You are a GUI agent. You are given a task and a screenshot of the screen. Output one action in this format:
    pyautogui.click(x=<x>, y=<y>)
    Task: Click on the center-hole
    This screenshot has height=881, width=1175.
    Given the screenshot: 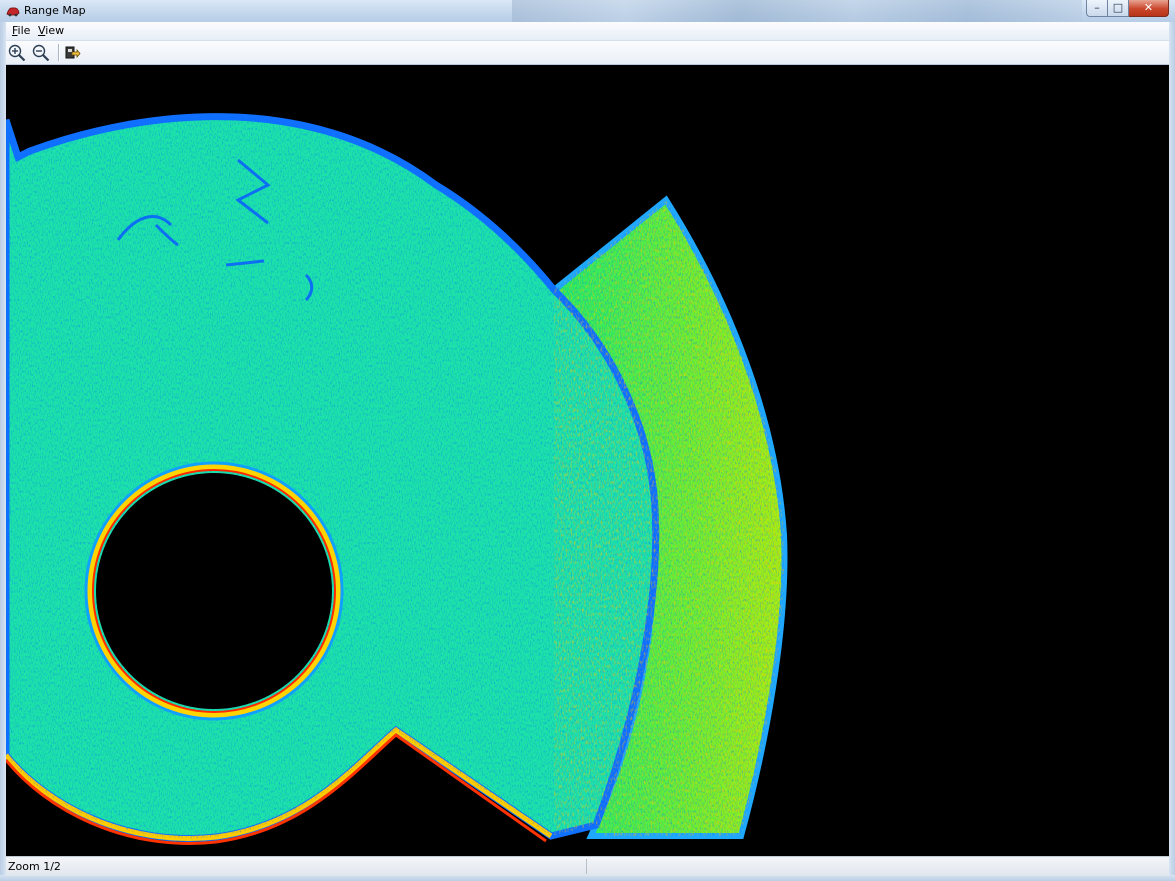 What is the action you would take?
    pyautogui.click(x=214, y=591)
    